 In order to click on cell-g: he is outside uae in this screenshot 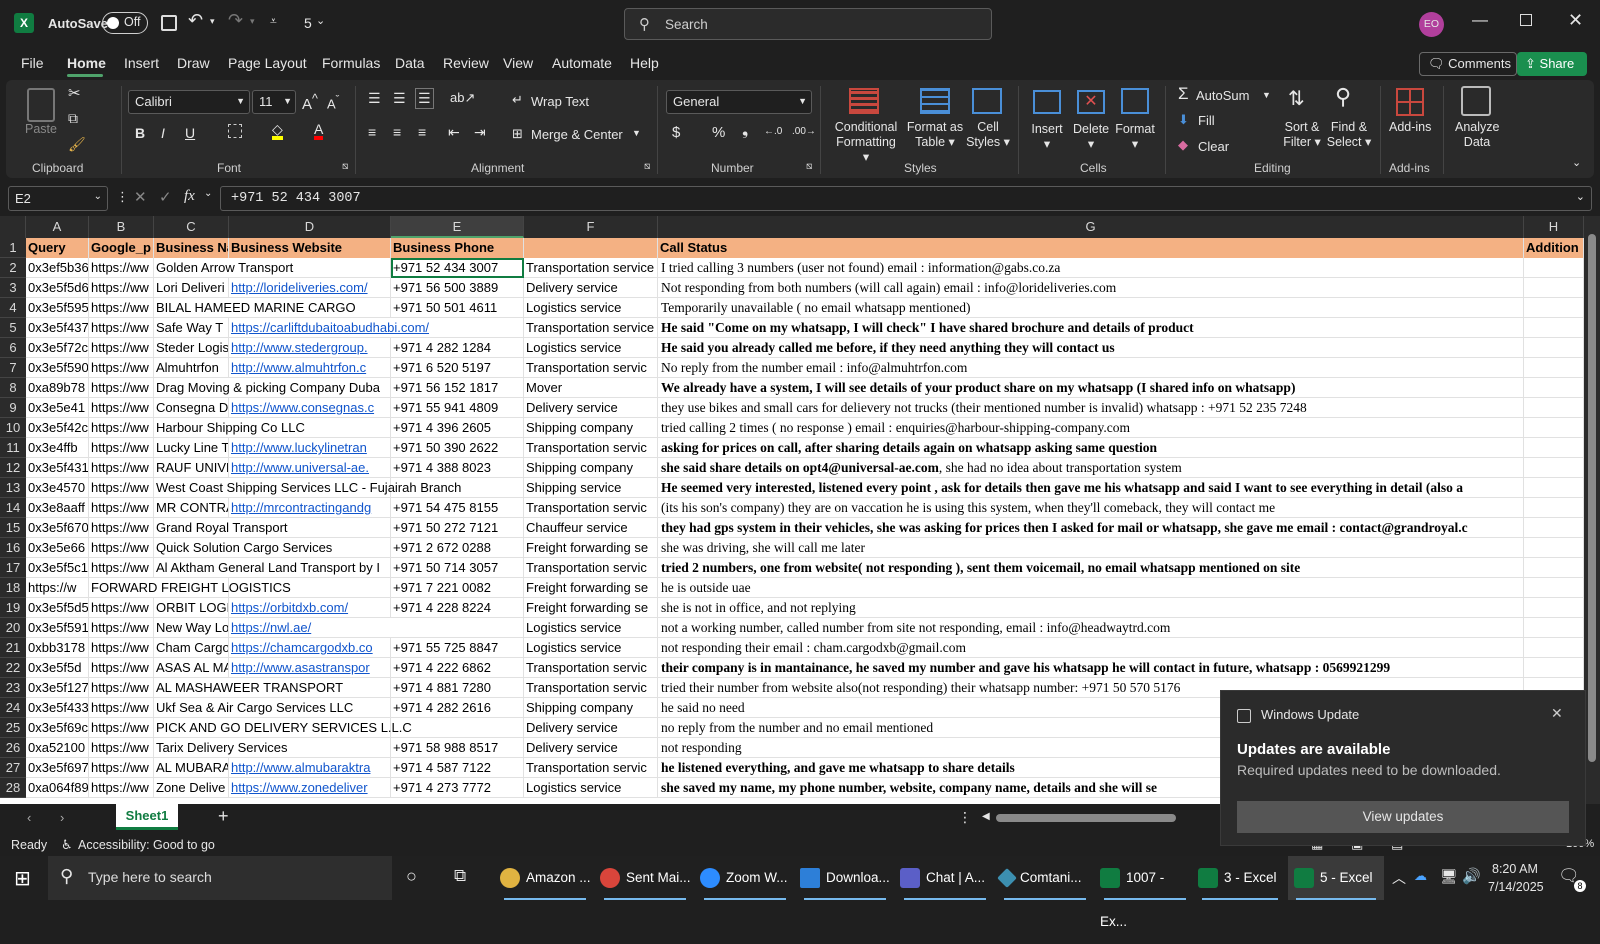, I will do `click(1091, 588)`.